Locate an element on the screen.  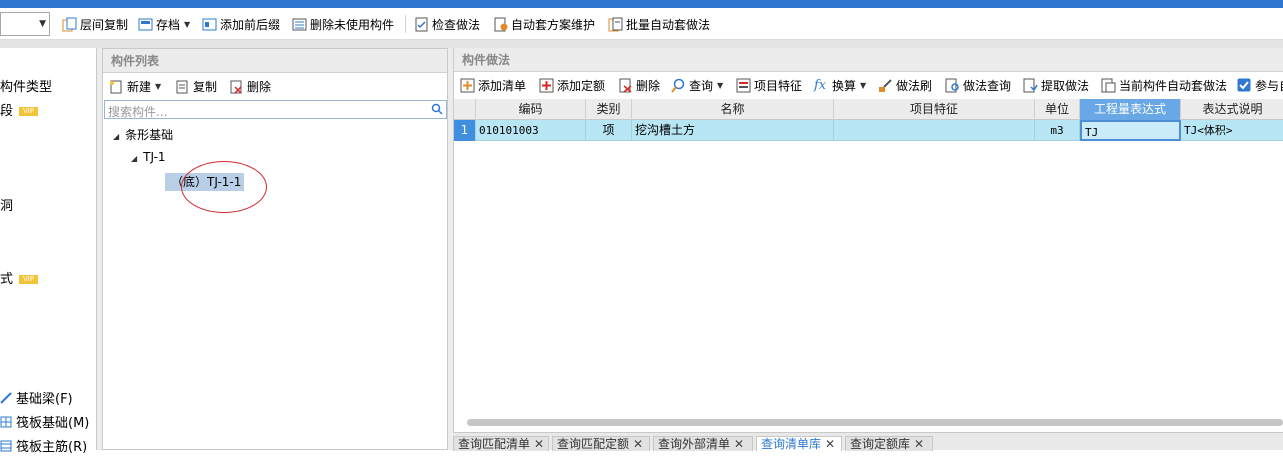
add-prefix-suffix-button: 添加前后缀 is located at coordinates (241, 24).